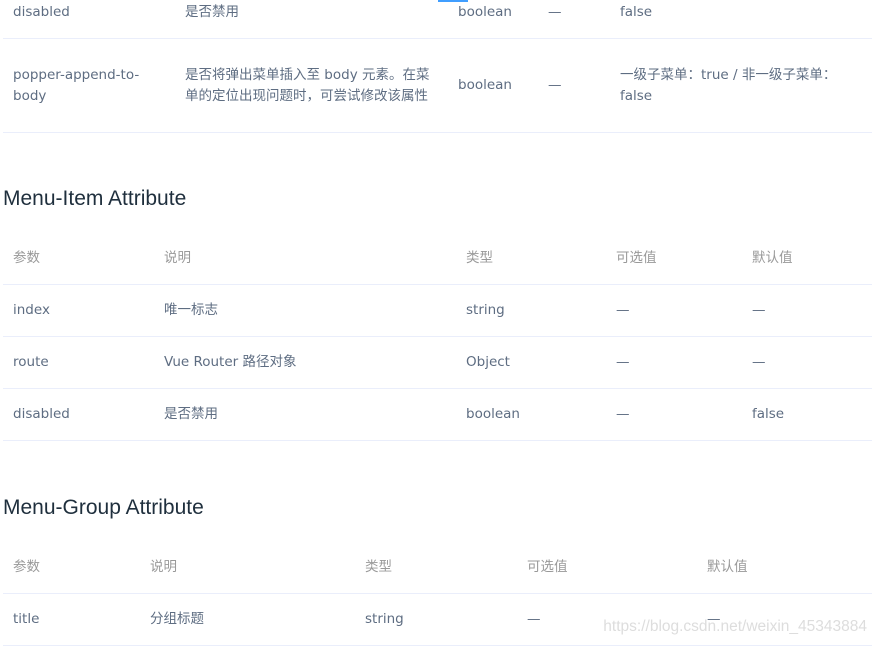 Image resolution: width=875 pixels, height=646 pixels. What do you see at coordinates (741, 85) in the screenshot?
I see `default-cell: 一级子菜单：true / 非一级子菜单：false` at bounding box center [741, 85].